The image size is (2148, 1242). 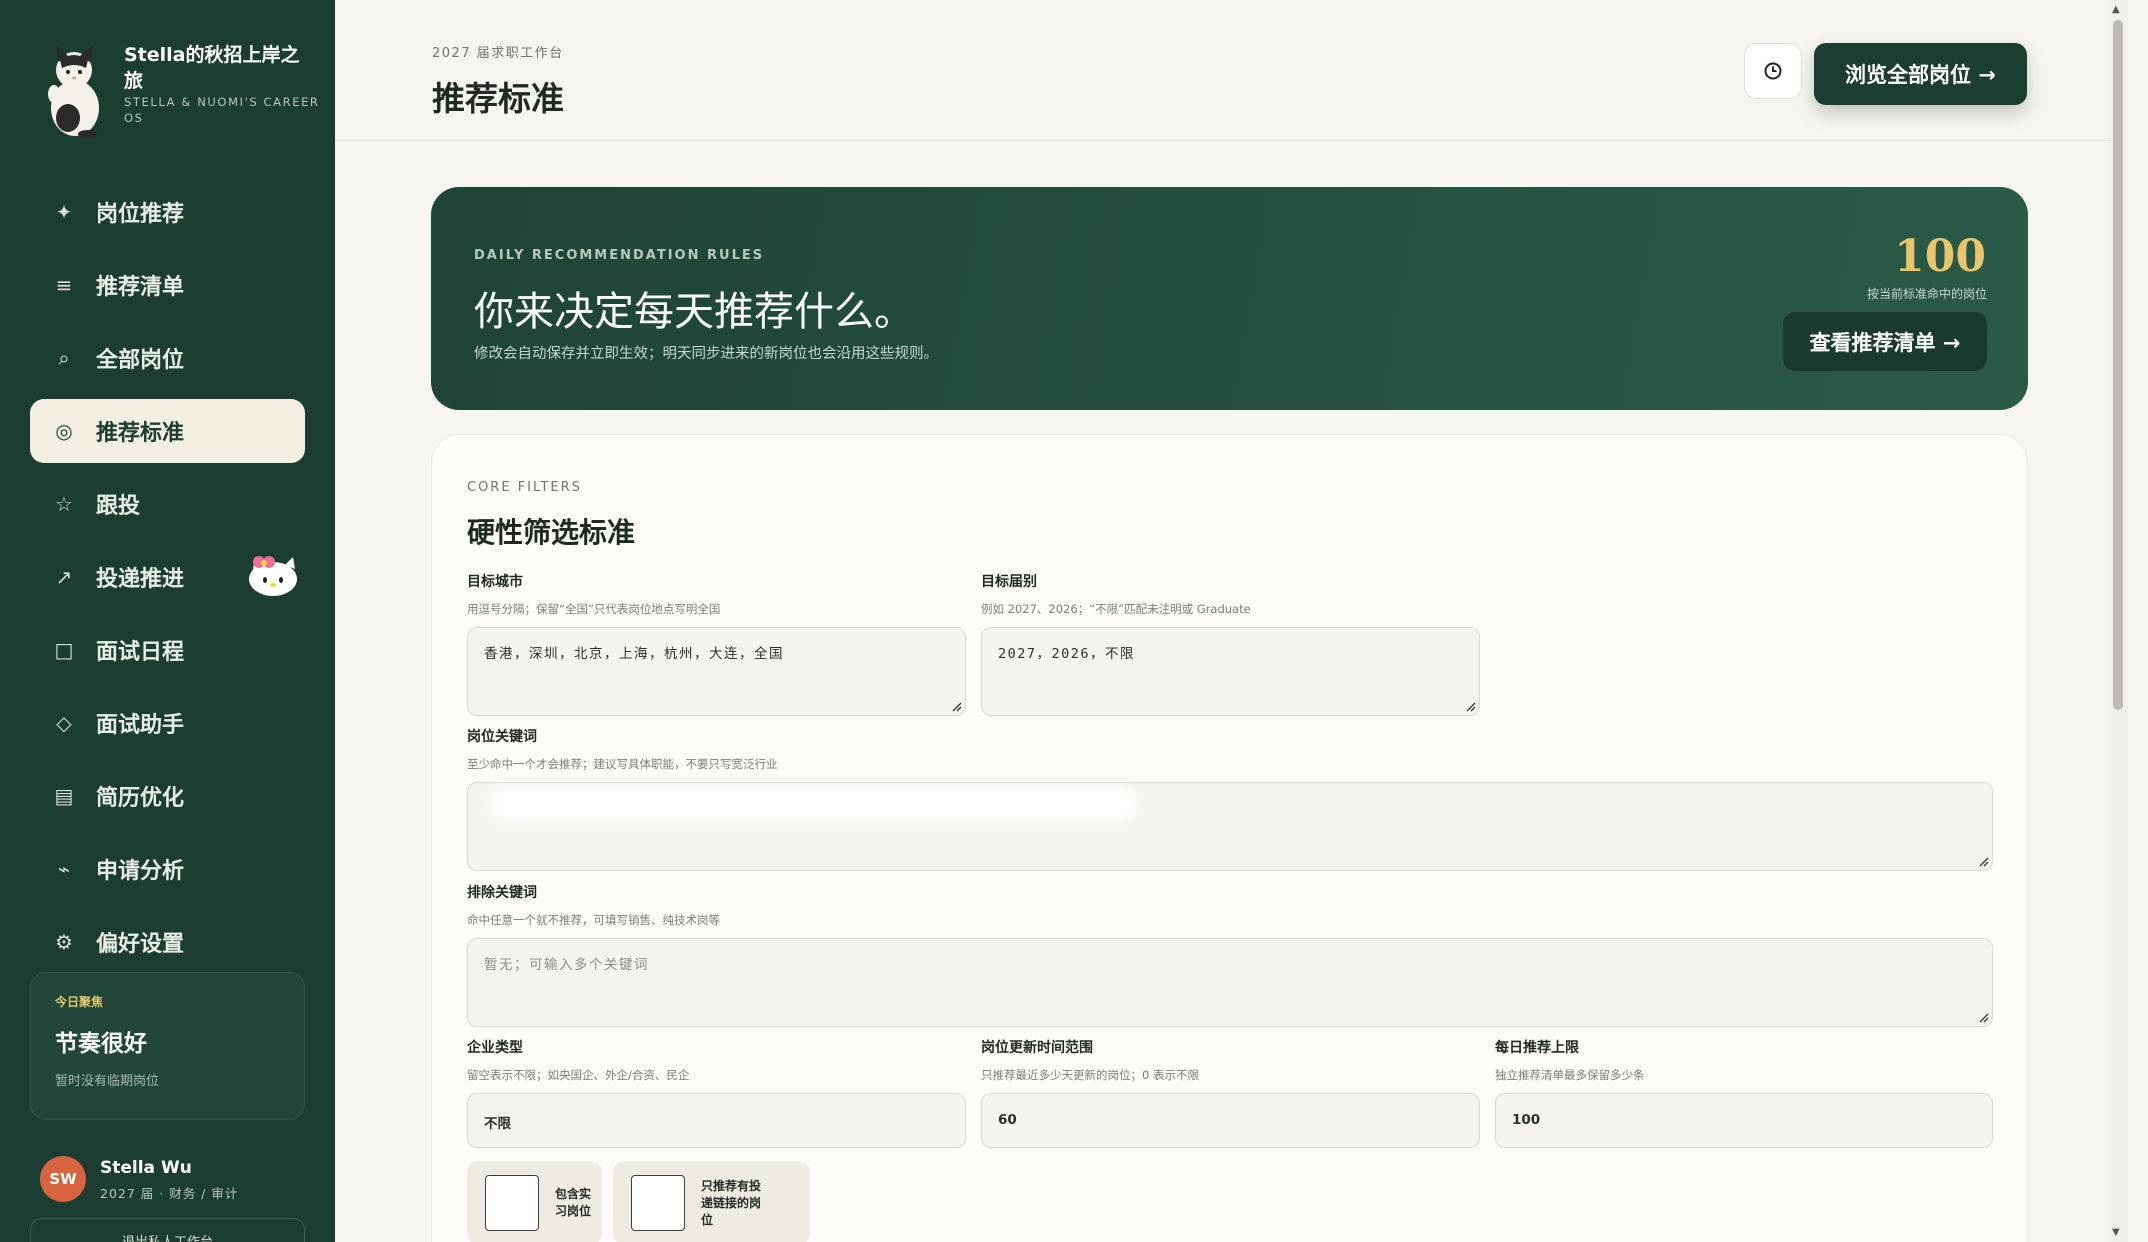 I want to click on sidebar-item-label: 面试日程, so click(x=140, y=652).